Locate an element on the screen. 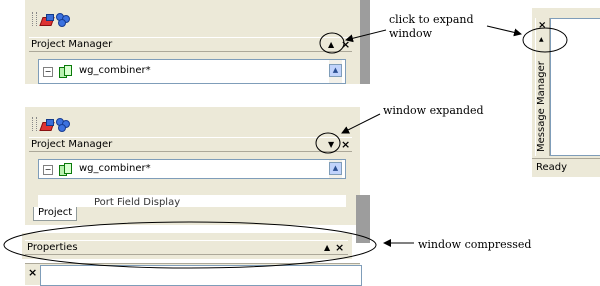 Image resolution: width=600 pixels, height=286 pixels. arrow-click-expand is located at coordinates (366, 36).